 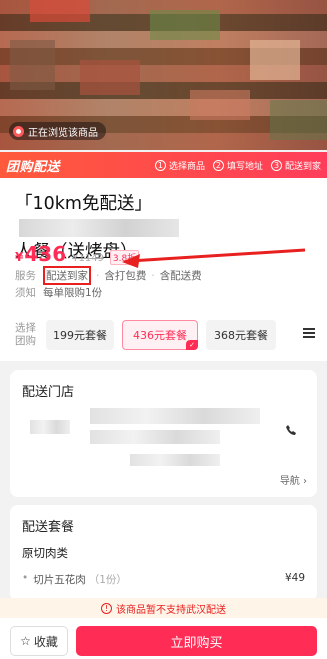 I want to click on warning-icon: !, so click(x=106, y=608).